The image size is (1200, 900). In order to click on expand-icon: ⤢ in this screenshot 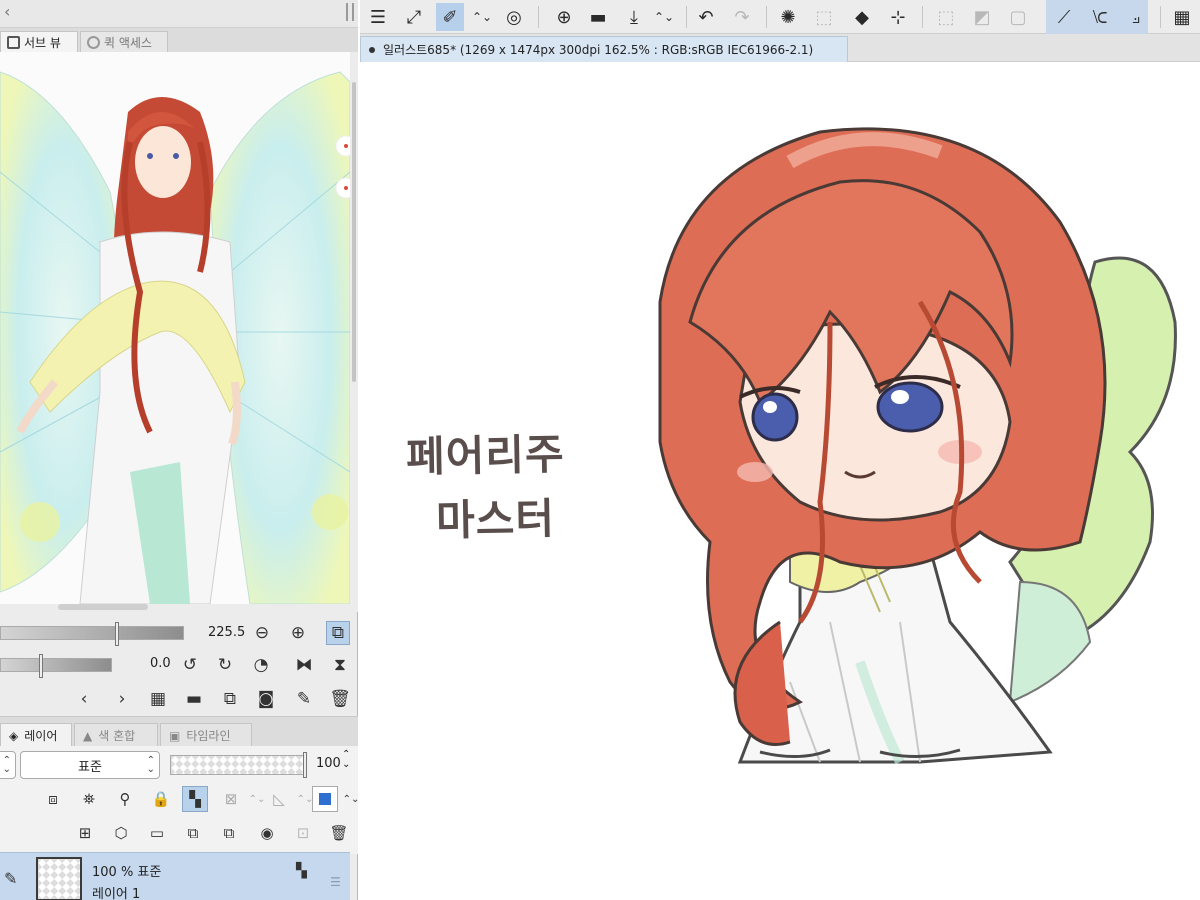, I will do `click(414, 17)`.